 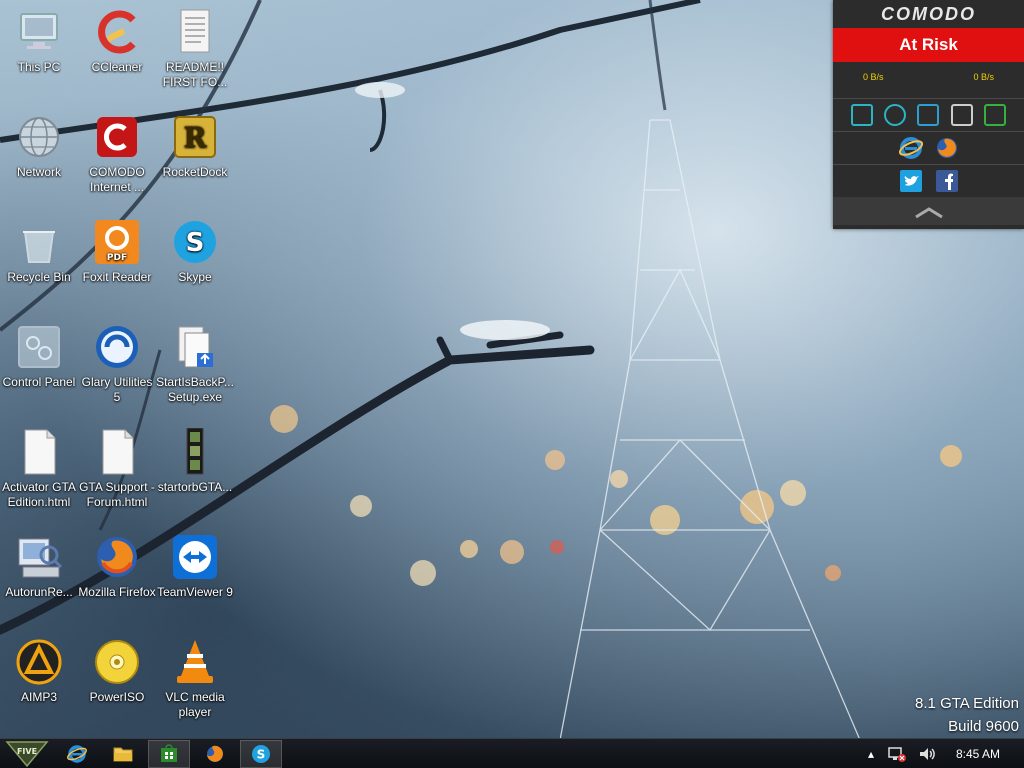 I want to click on desktop-icon-teamviewer: TeamViewer 9, so click(x=195, y=566).